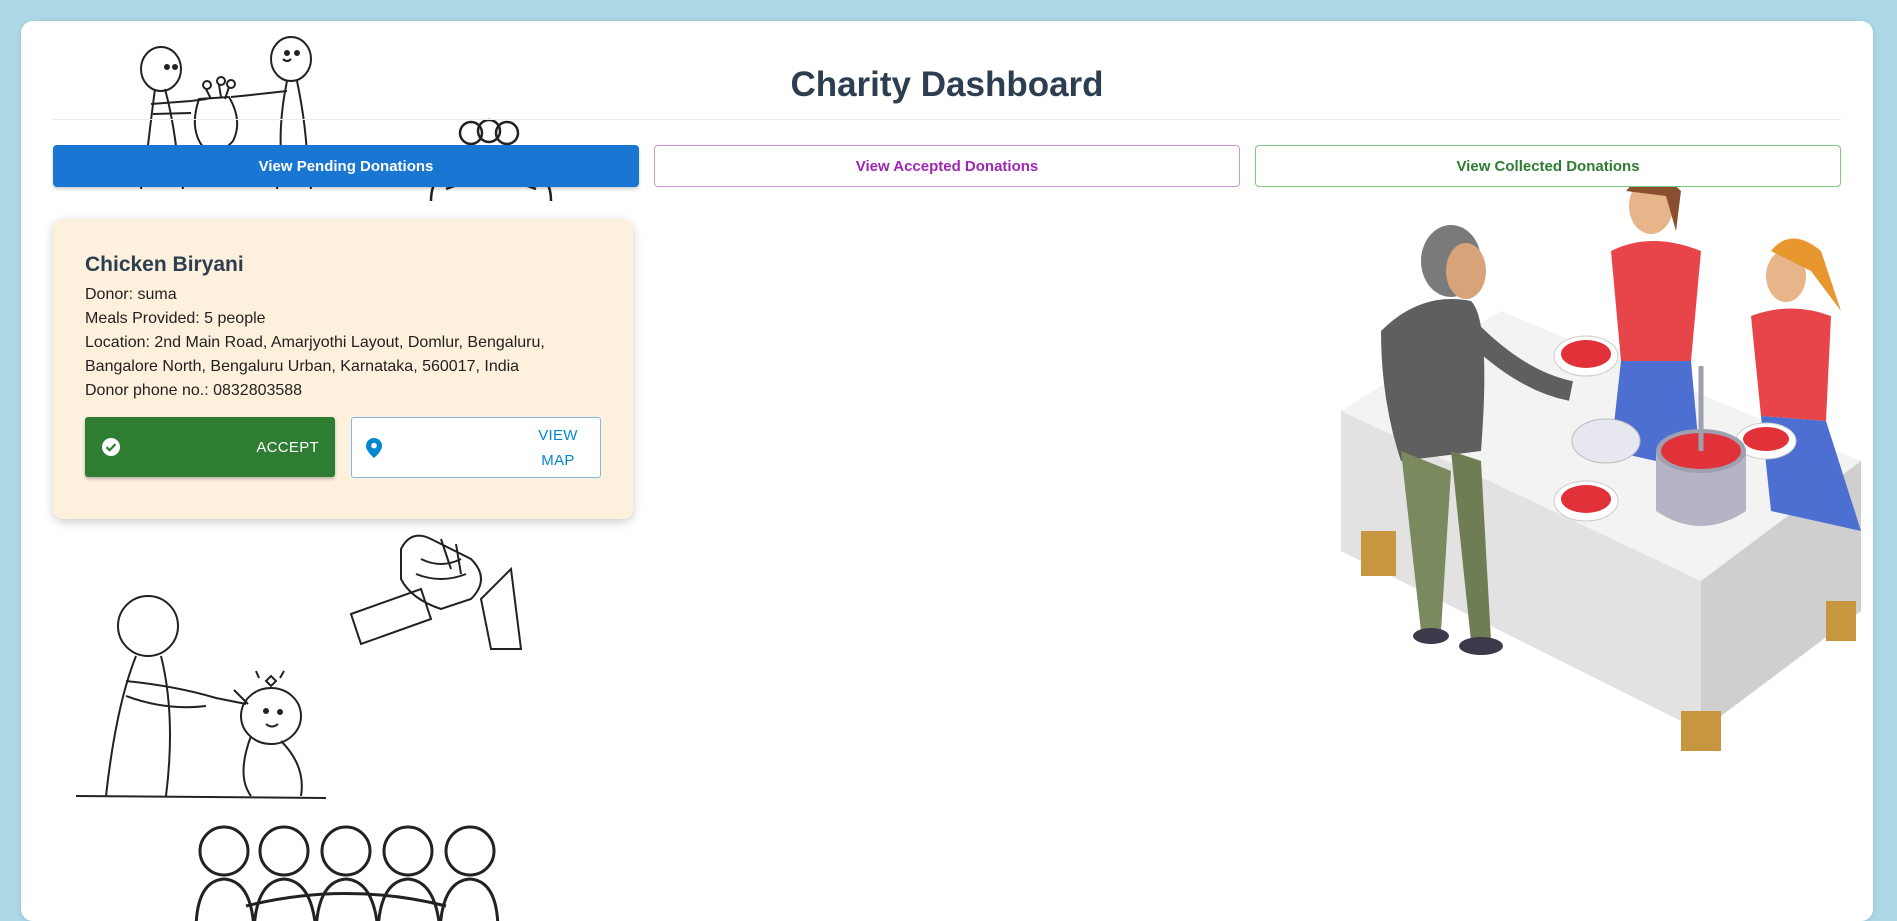 The height and width of the screenshot is (921, 1897). Describe the element at coordinates (210, 447) in the screenshot. I see `accept-button: ACCEPT` at that location.